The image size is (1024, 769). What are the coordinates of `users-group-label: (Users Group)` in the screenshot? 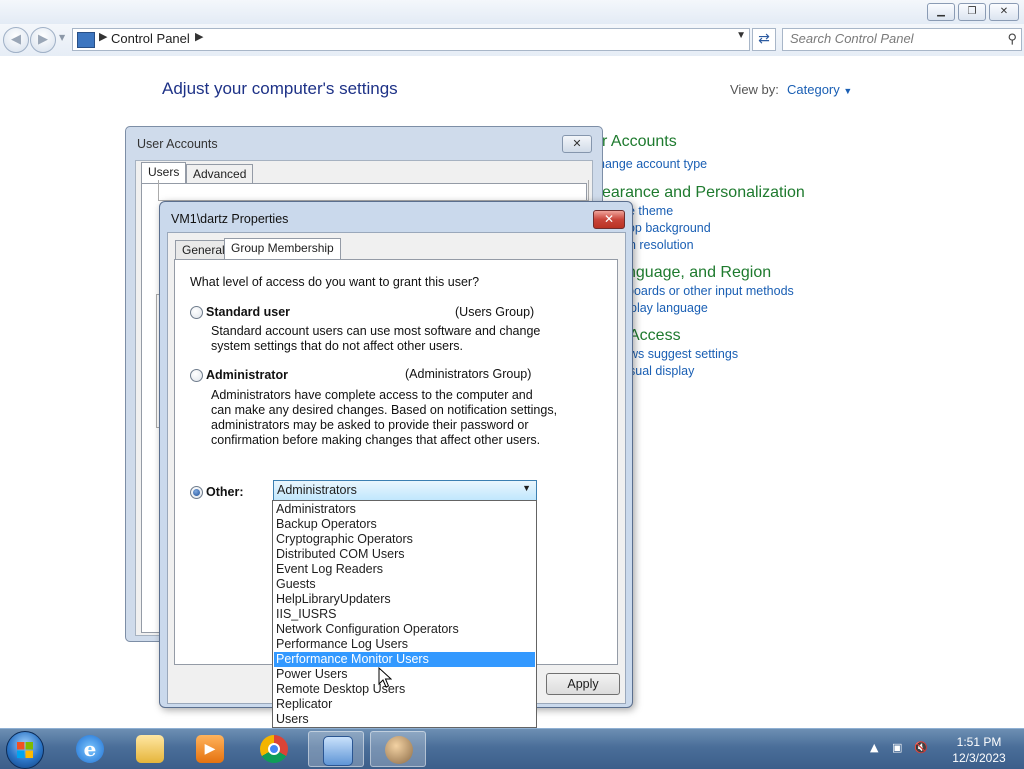 It's located at (495, 312).